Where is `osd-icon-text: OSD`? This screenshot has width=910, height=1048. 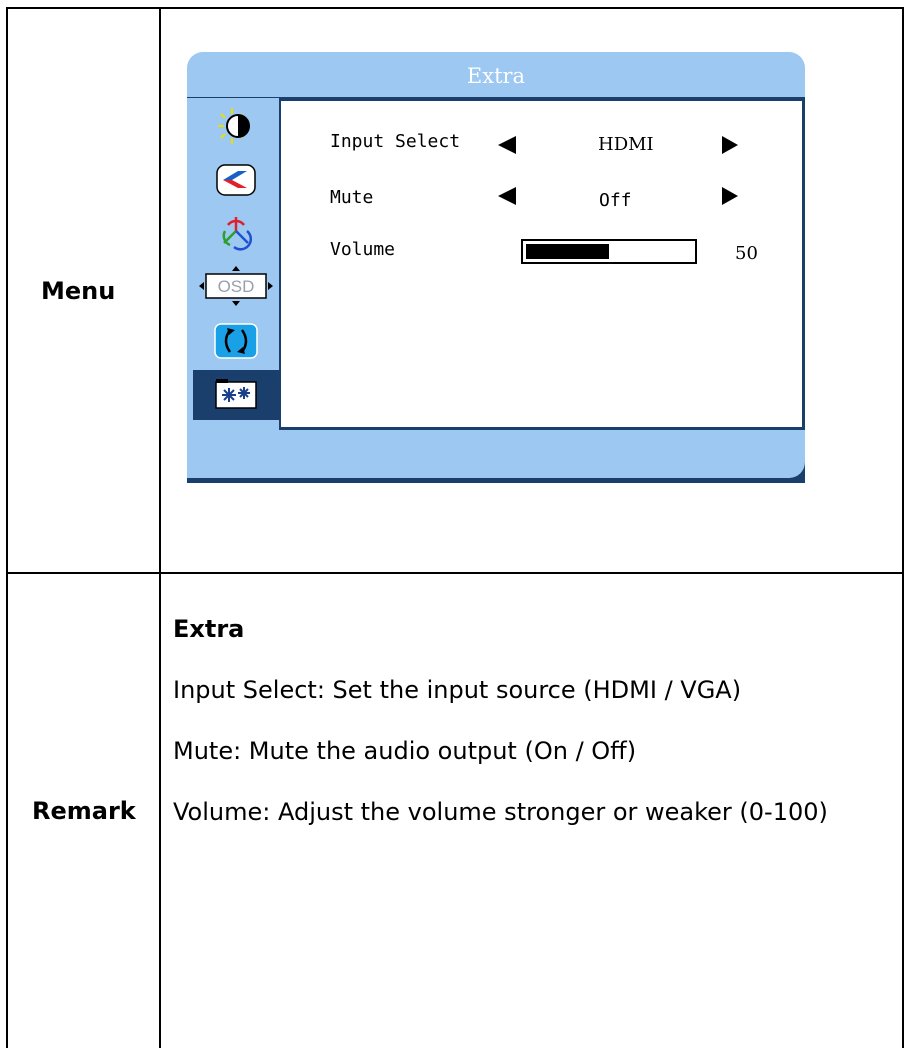
osd-icon-text: OSD is located at coordinates (236, 286).